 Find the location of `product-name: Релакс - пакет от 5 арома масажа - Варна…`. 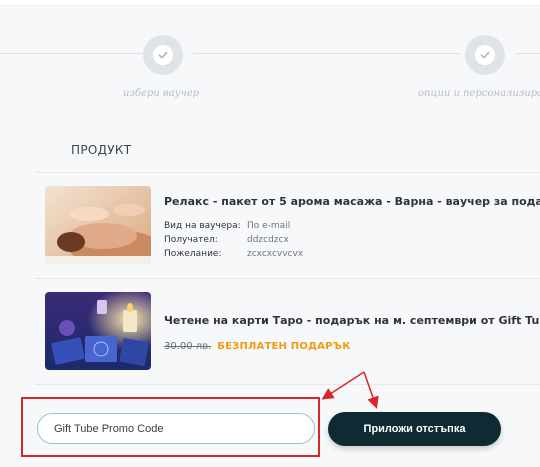

product-name: Релакс - пакет от 5 арома масажа - Варна… is located at coordinates (352, 201).